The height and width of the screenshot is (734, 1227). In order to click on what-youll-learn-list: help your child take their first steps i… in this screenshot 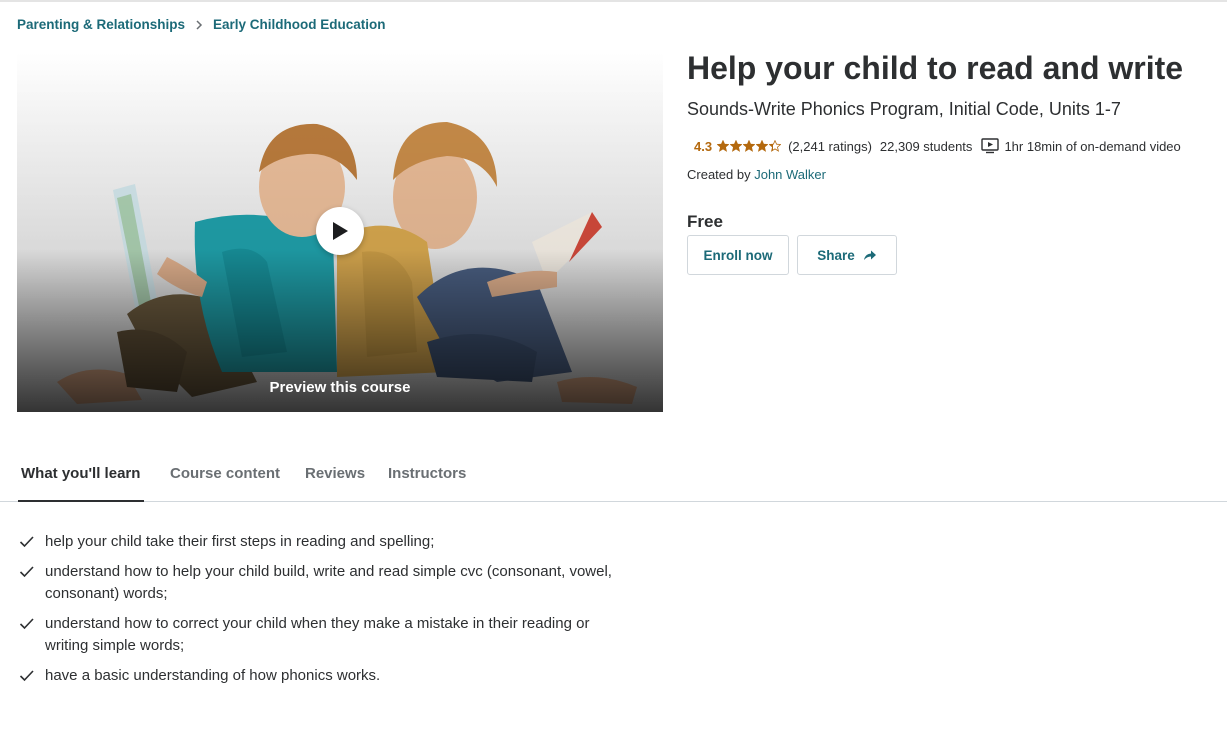, I will do `click(319, 613)`.